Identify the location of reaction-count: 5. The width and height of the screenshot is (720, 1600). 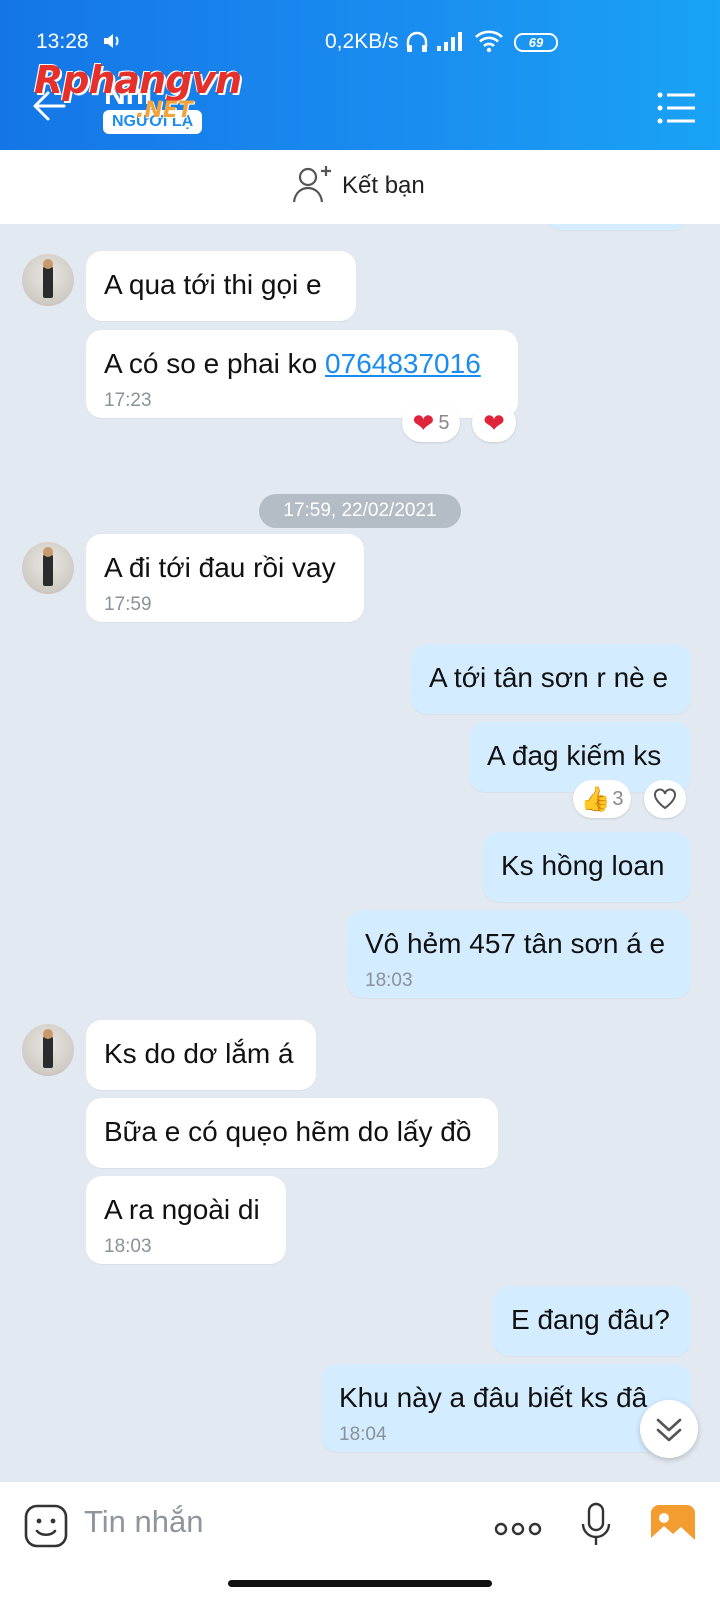
(444, 422).